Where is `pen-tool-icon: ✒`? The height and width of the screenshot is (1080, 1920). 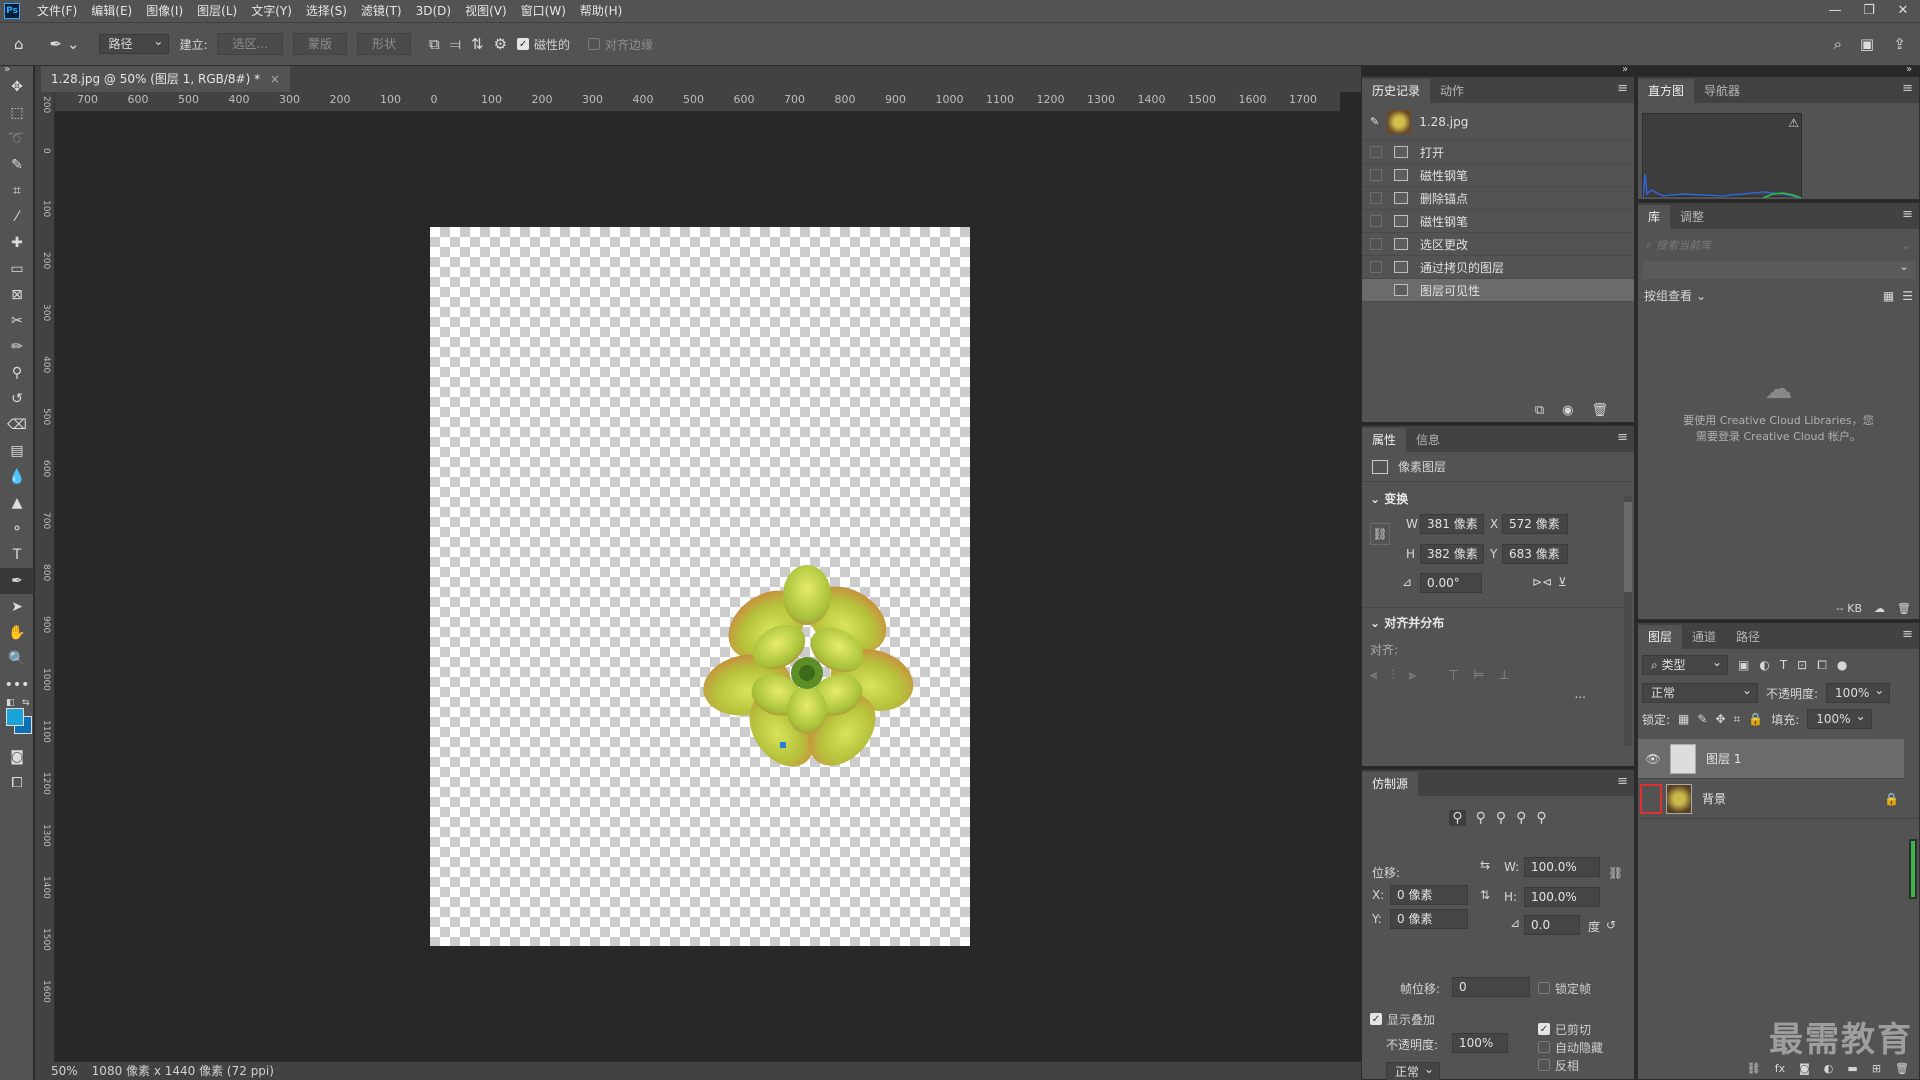
pen-tool-icon: ✒ is located at coordinates (17, 581).